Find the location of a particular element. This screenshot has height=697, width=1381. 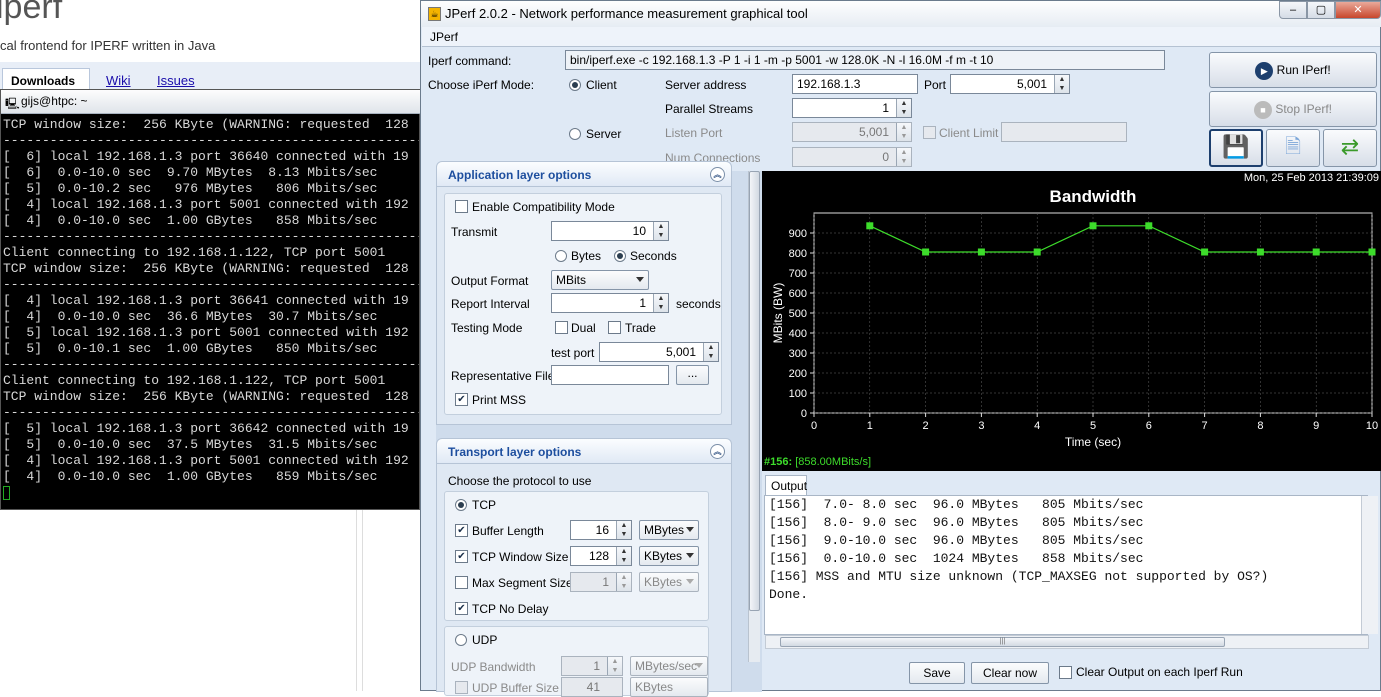

server-radio is located at coordinates (575, 134).